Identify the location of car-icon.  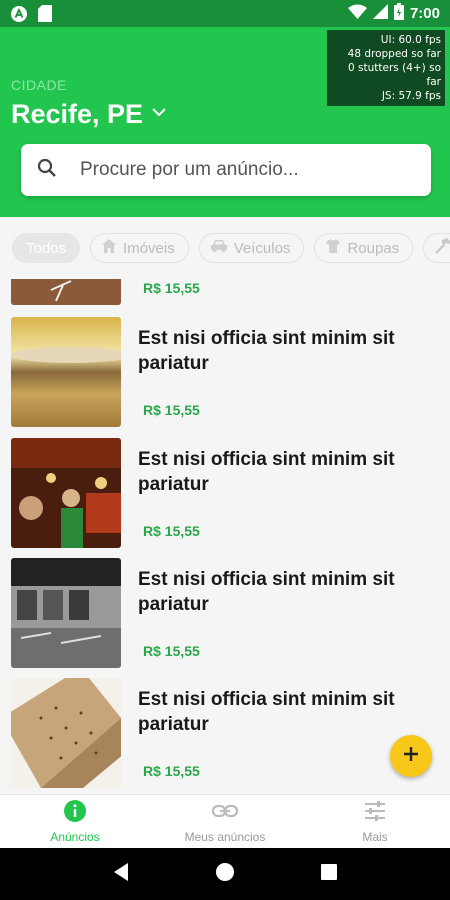
(219, 248).